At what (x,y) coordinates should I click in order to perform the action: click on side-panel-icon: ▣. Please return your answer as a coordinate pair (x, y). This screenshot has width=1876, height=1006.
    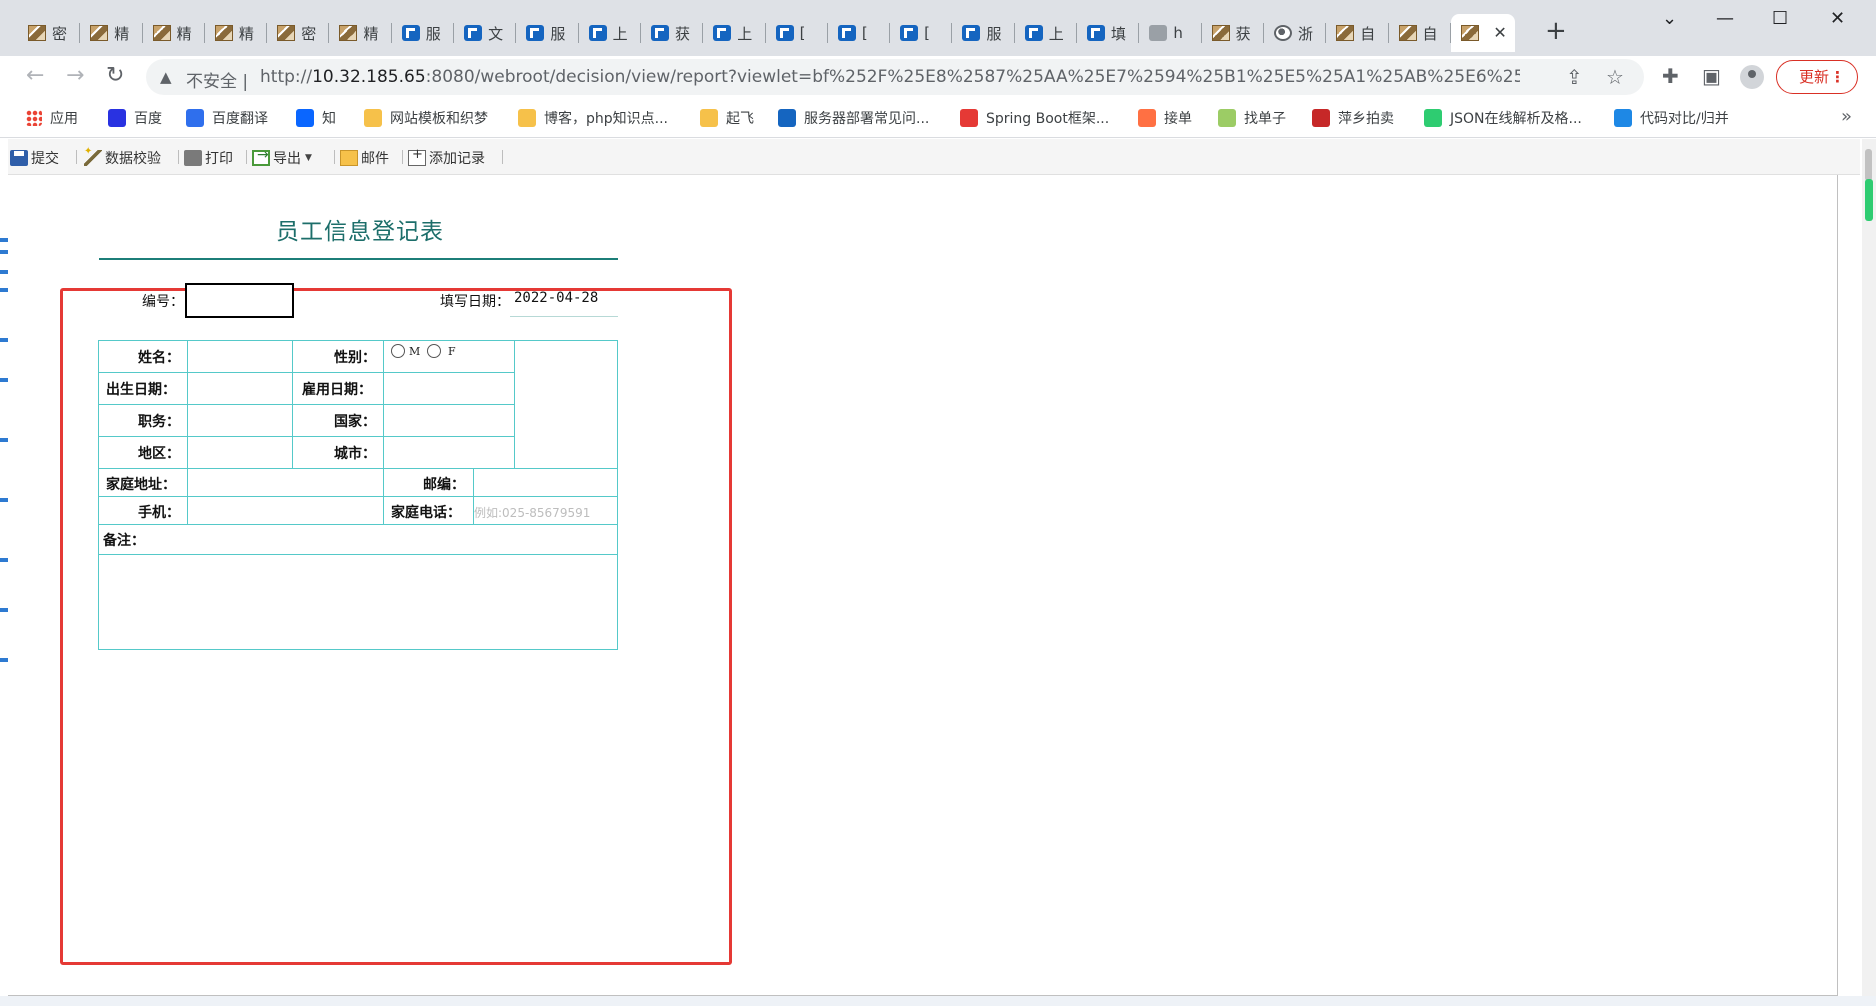
    Looking at the image, I should click on (1711, 76).